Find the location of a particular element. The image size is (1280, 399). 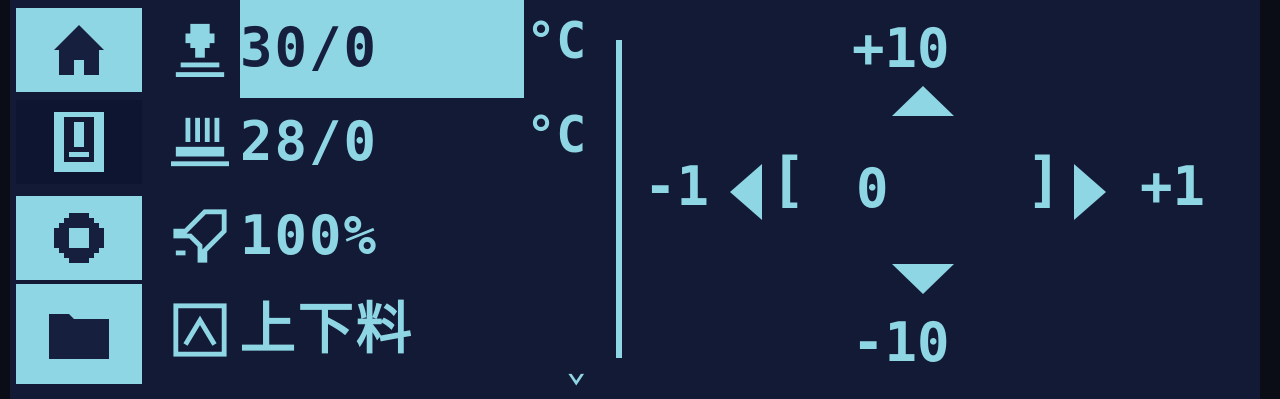

speed-row: 100% is located at coordinates (269, 236).